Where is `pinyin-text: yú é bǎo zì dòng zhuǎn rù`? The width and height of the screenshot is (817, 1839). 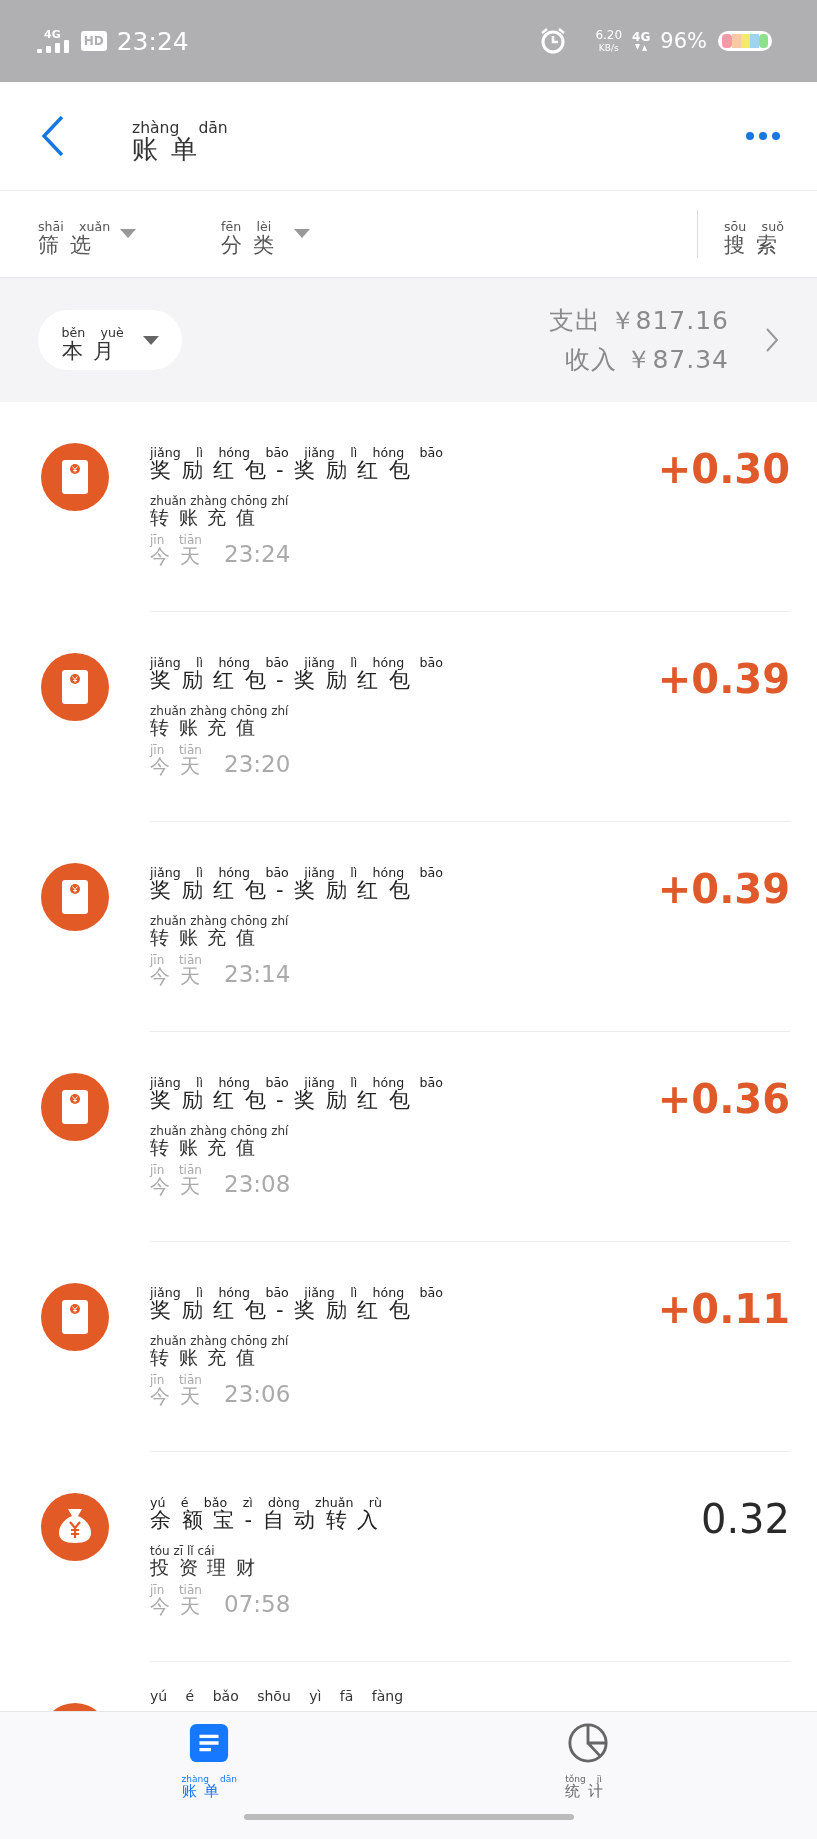 pinyin-text: yú é bǎo zì dòng zhuǎn rù is located at coordinates (266, 1503).